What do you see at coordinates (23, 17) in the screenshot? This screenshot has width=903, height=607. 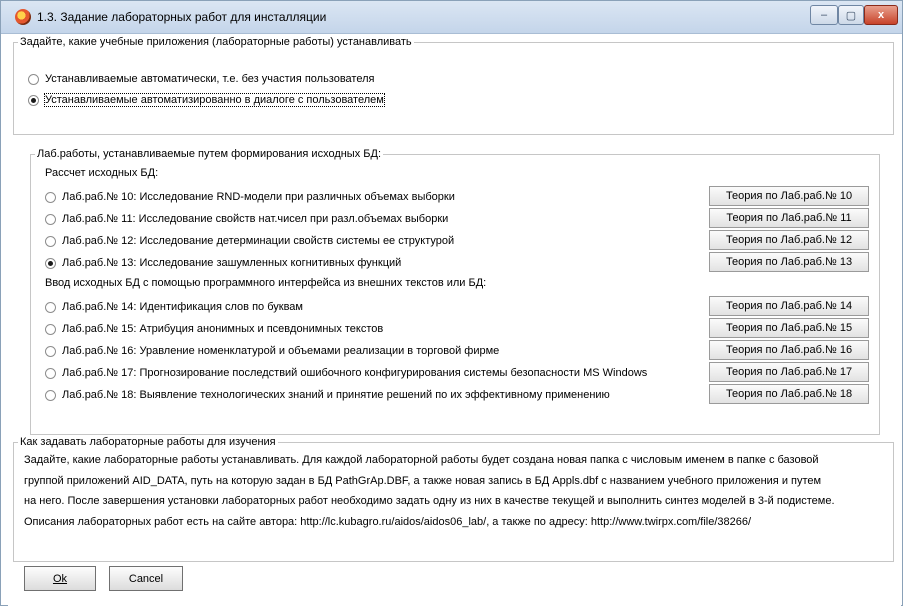 I see `app-icon` at bounding box center [23, 17].